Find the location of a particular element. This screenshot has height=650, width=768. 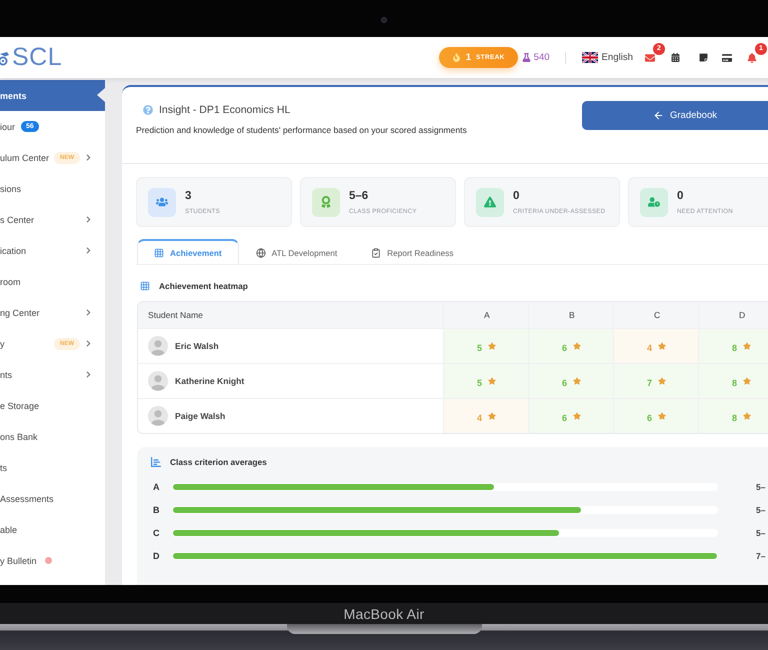

page-subtitle: Prediction and knowledge of students' performance based on your scored assignments is located at coordinates (301, 130).